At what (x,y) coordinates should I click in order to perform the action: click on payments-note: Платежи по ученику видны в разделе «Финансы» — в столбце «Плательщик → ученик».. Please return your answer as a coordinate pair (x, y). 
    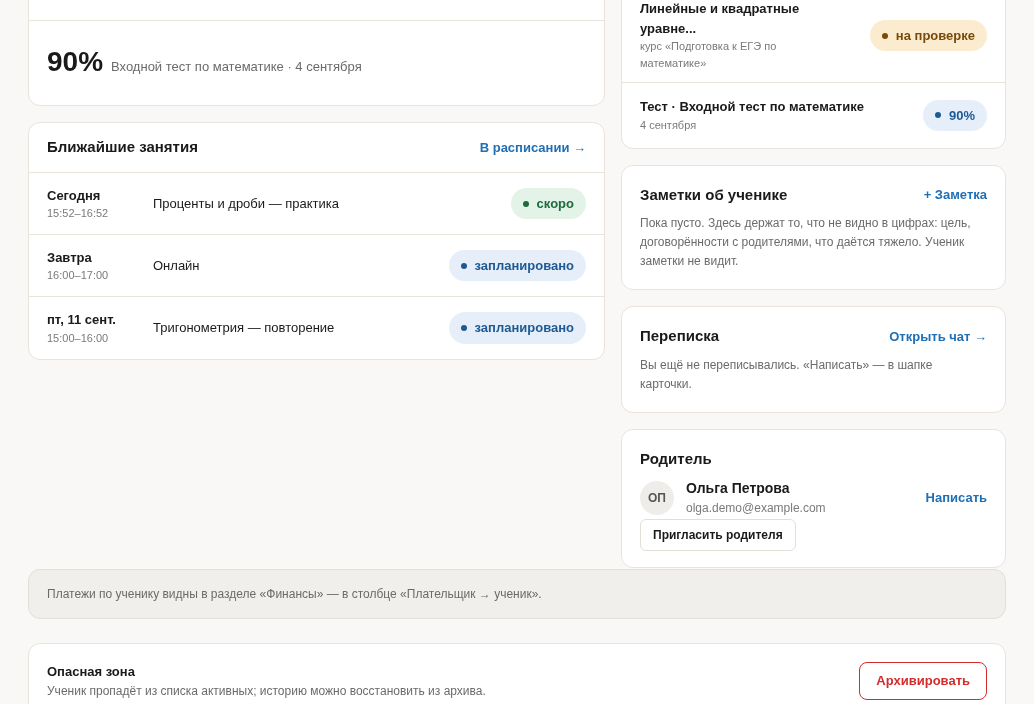
    Looking at the image, I should click on (517, 594).